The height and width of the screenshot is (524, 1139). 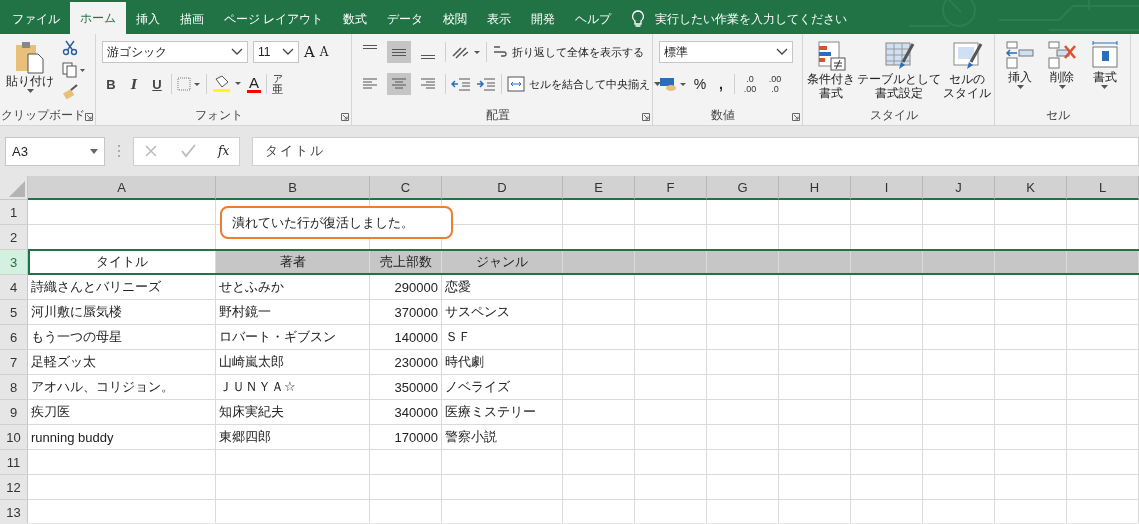 I want to click on shrink-font-button: A, so click(x=324, y=52).